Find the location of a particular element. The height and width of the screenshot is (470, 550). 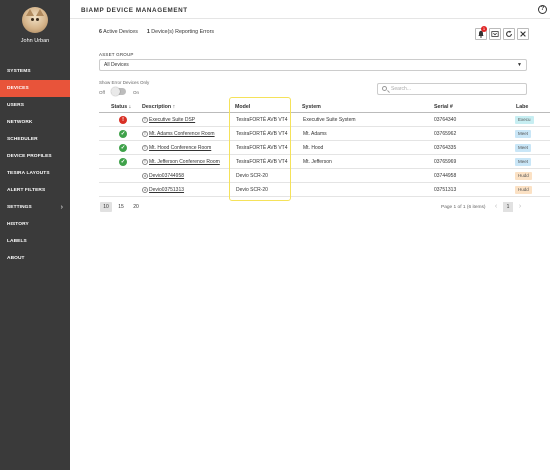

page-title: BIAMP DEVICE MANAGEMENT is located at coordinates (134, 10).